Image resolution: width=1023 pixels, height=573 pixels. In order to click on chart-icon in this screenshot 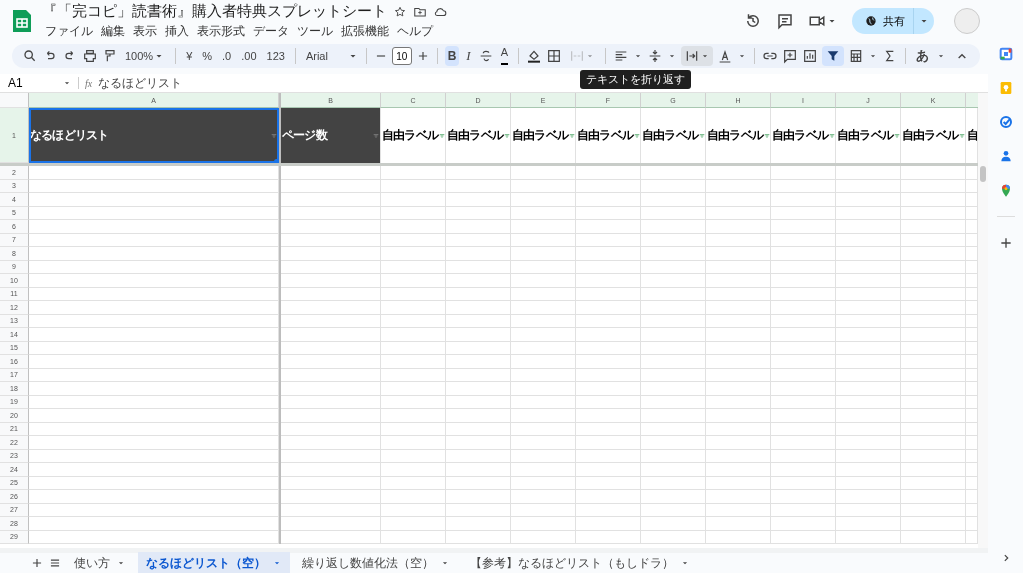, I will do `click(810, 56)`.